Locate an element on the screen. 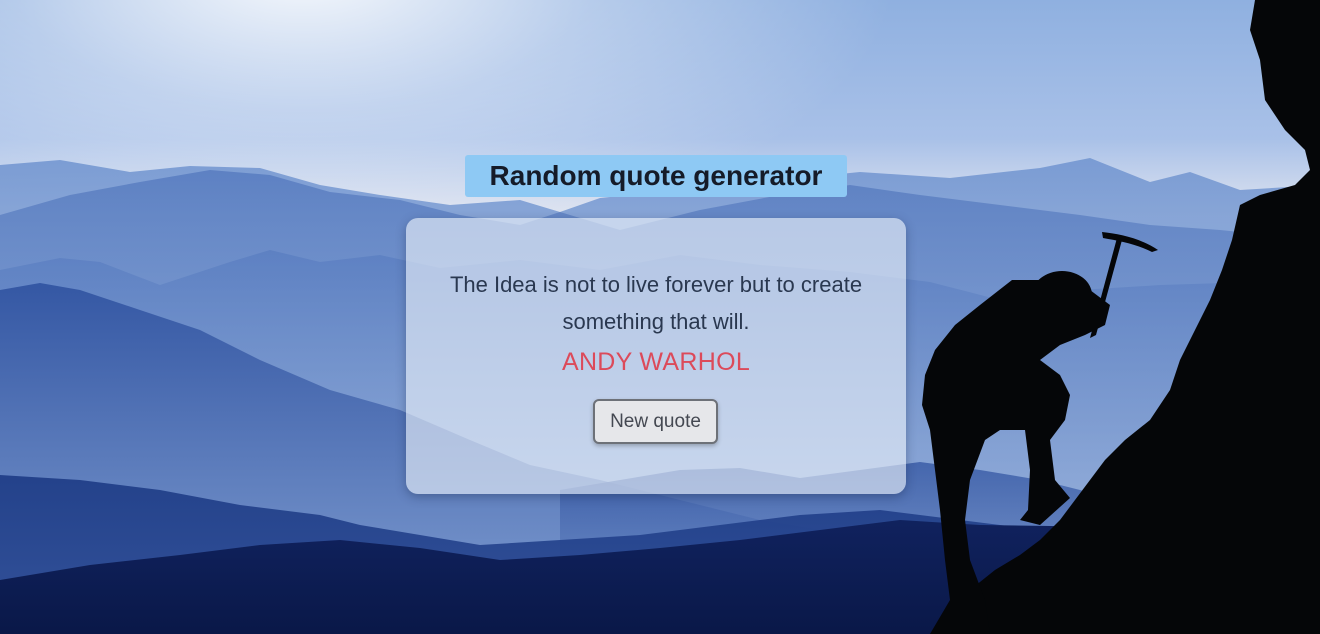 The image size is (1320, 634). quote-author: ANDY WARHOL is located at coordinates (656, 362).